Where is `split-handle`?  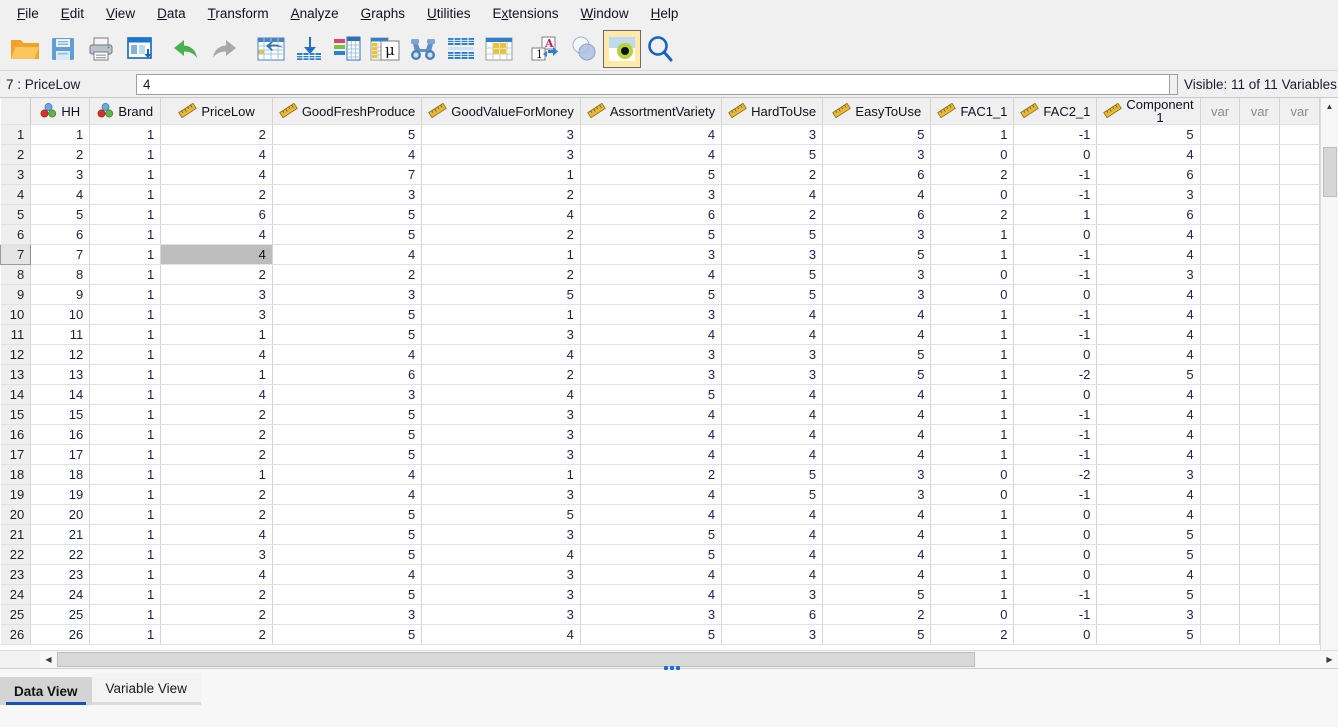 split-handle is located at coordinates (672, 668).